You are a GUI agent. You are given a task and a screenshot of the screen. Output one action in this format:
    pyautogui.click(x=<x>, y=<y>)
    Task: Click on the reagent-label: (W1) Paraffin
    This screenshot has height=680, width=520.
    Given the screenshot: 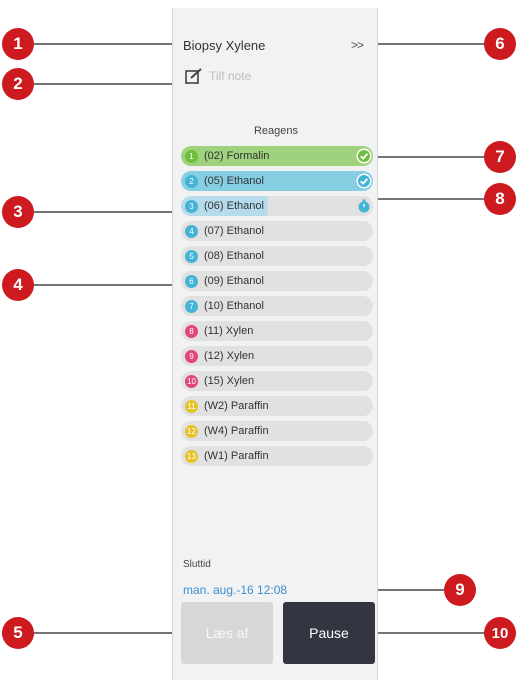 What is the action you would take?
    pyautogui.click(x=236, y=456)
    